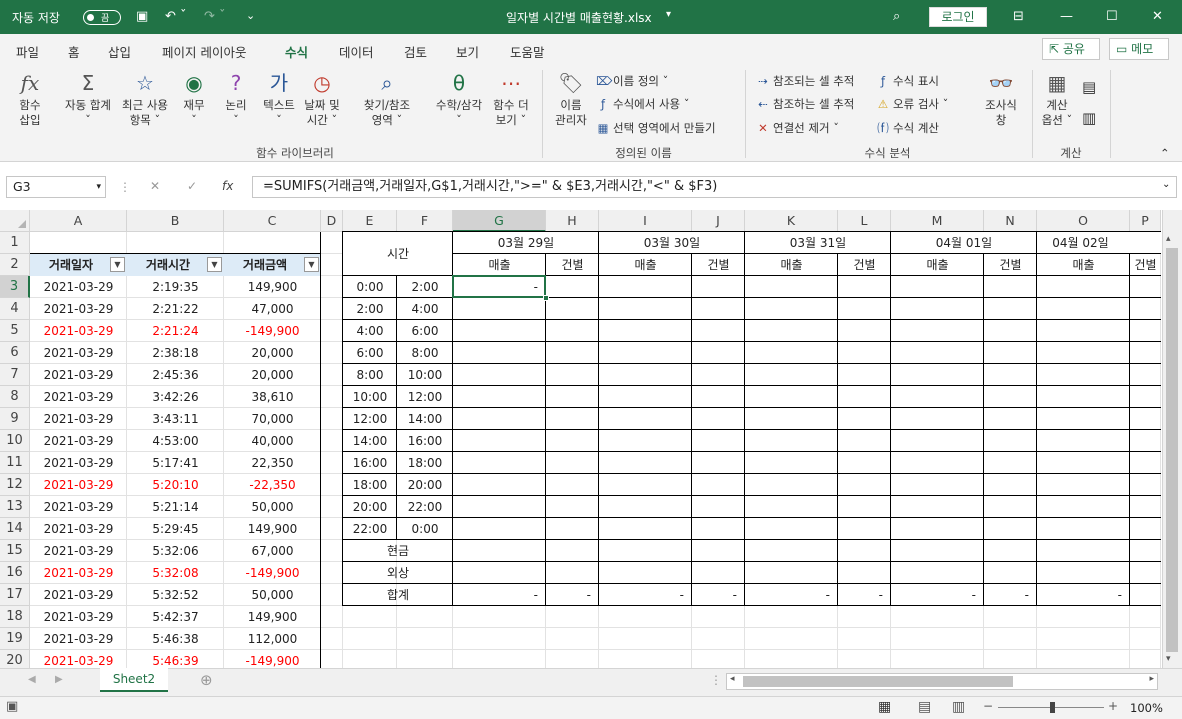  What do you see at coordinates (1145, 221) in the screenshot?
I see `column-header-P: P` at bounding box center [1145, 221].